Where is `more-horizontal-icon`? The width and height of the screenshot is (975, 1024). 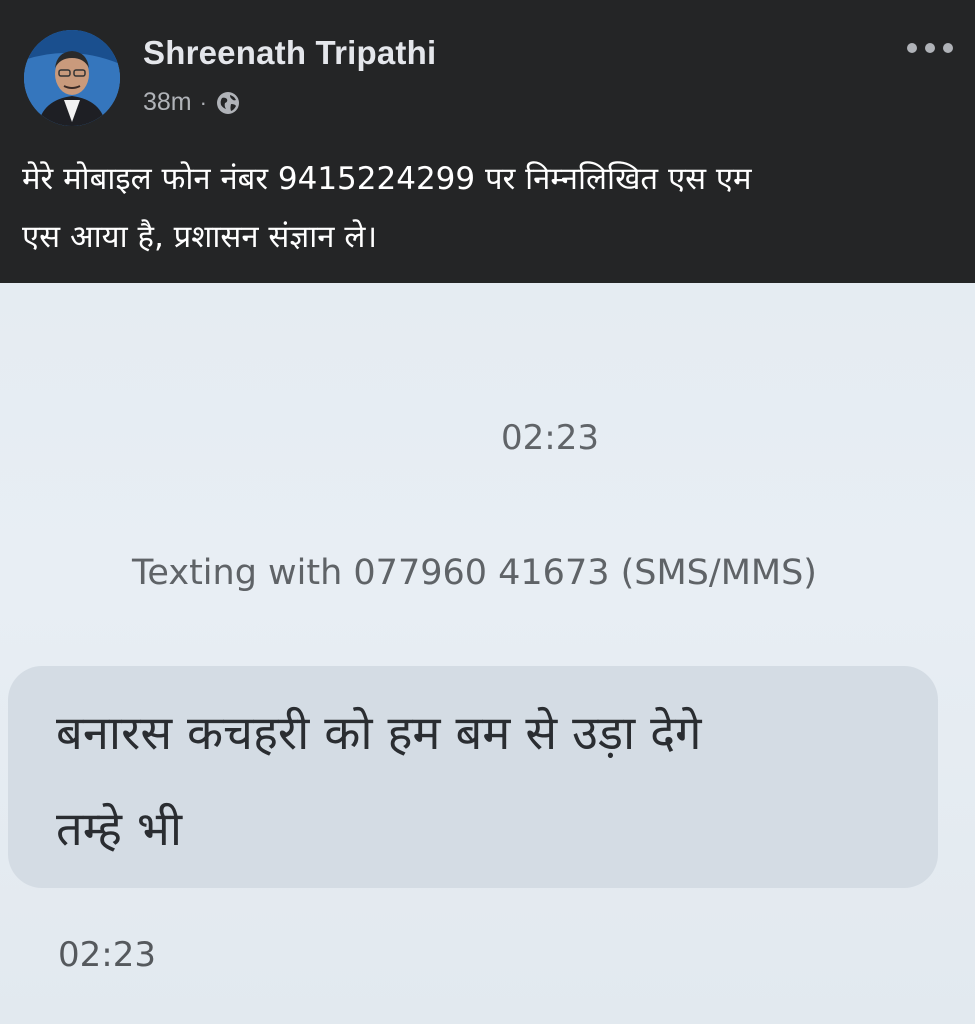
more-horizontal-icon is located at coordinates (930, 48).